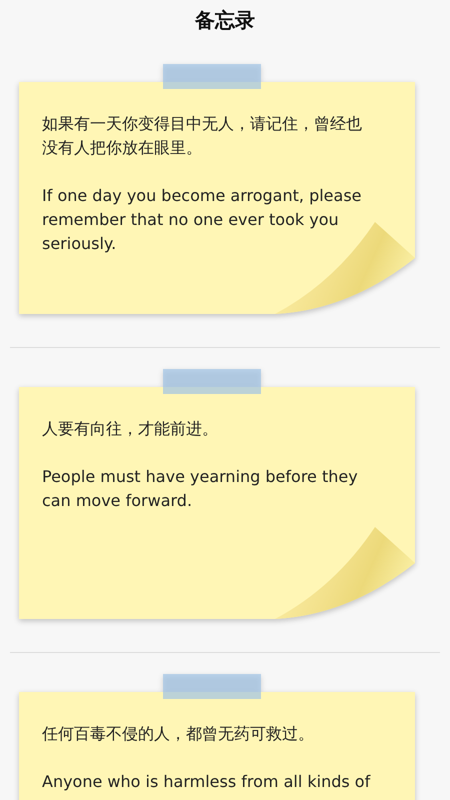  Describe the element at coordinates (225, 20) in the screenshot. I see `page-title: 备忘录` at that location.